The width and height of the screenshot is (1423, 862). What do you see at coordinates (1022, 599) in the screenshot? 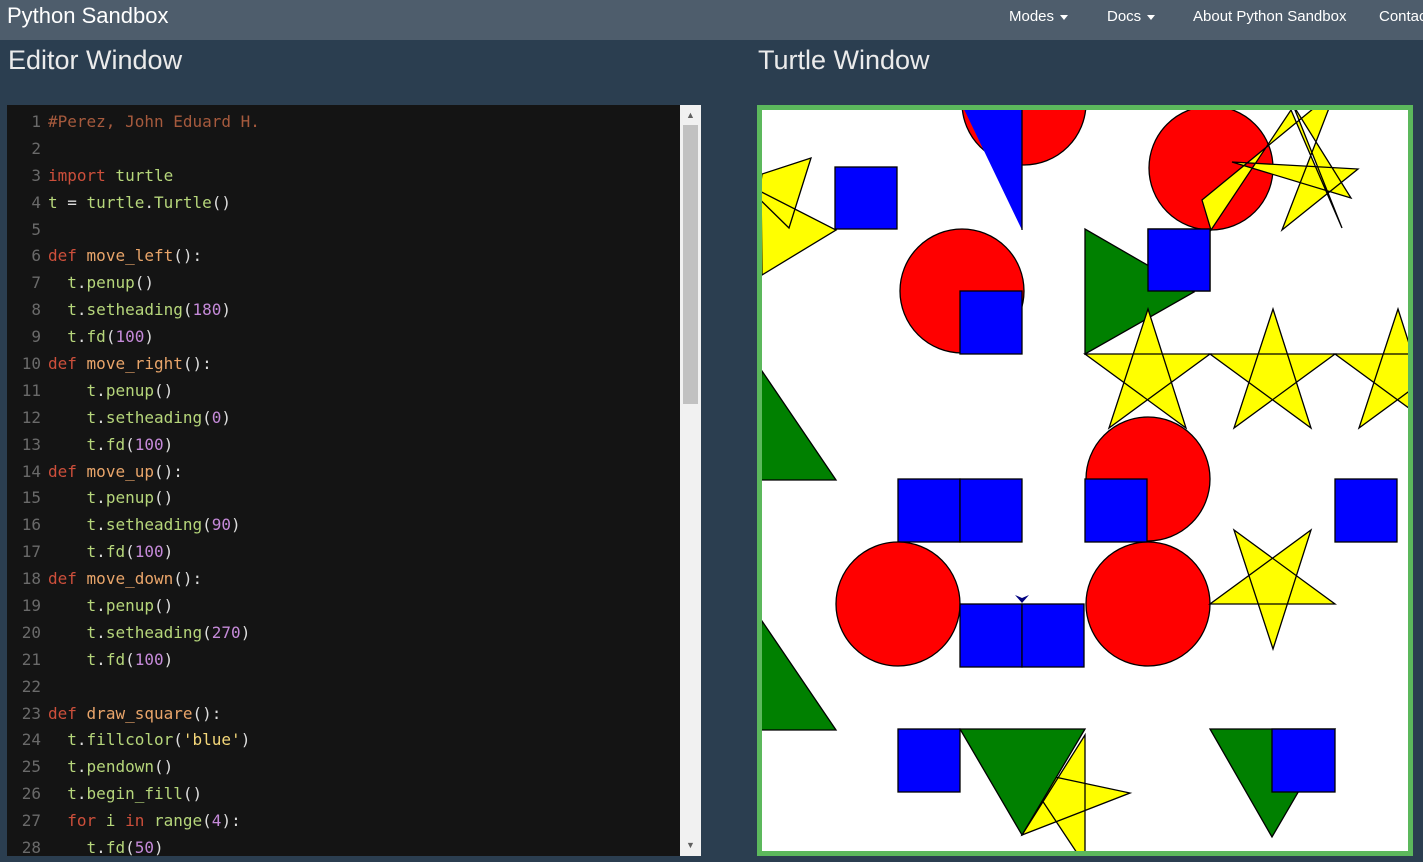
I see `turtle-cursor-icon` at bounding box center [1022, 599].